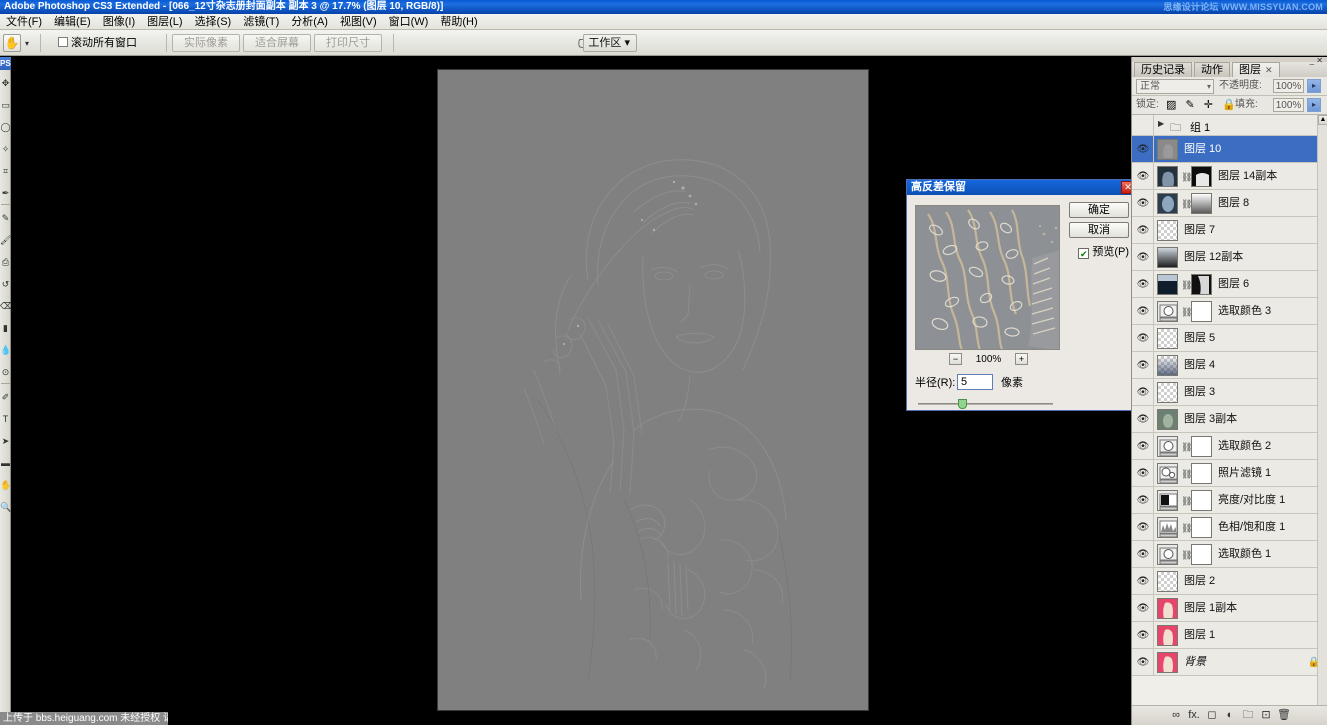 The height and width of the screenshot is (725, 1327). What do you see at coordinates (5, 262) in the screenshot?
I see `clone-stamp-tool: ⎙` at bounding box center [5, 262].